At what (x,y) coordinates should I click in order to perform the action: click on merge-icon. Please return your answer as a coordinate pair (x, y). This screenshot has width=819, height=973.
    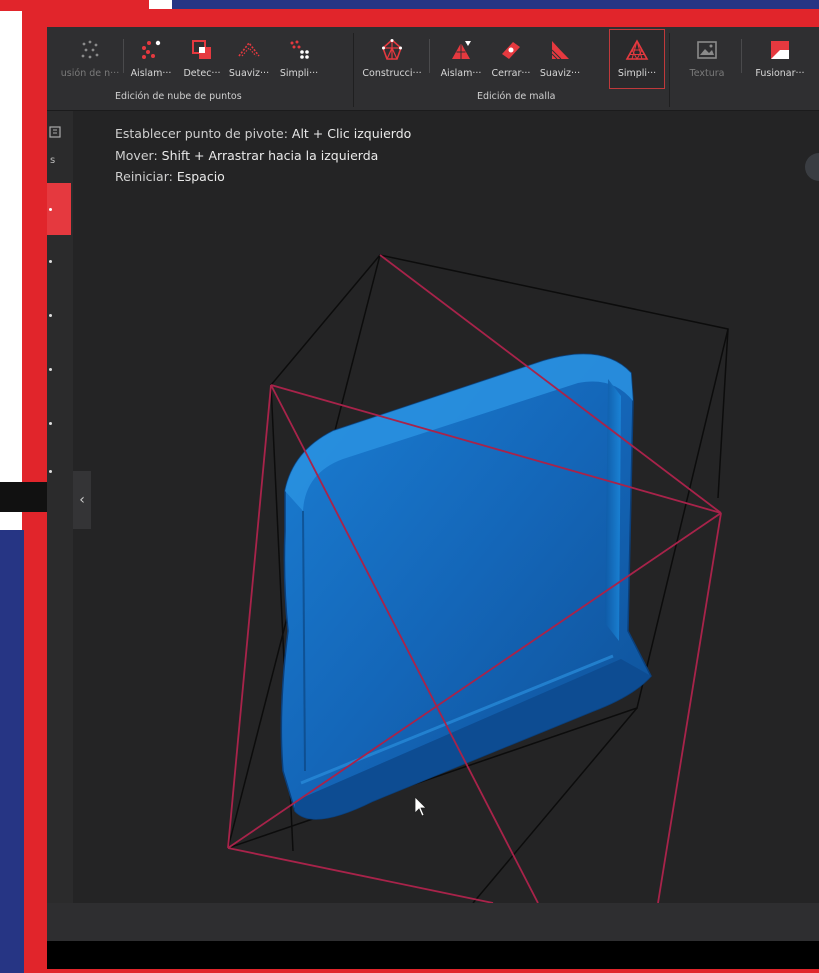
    Looking at the image, I should click on (780, 50).